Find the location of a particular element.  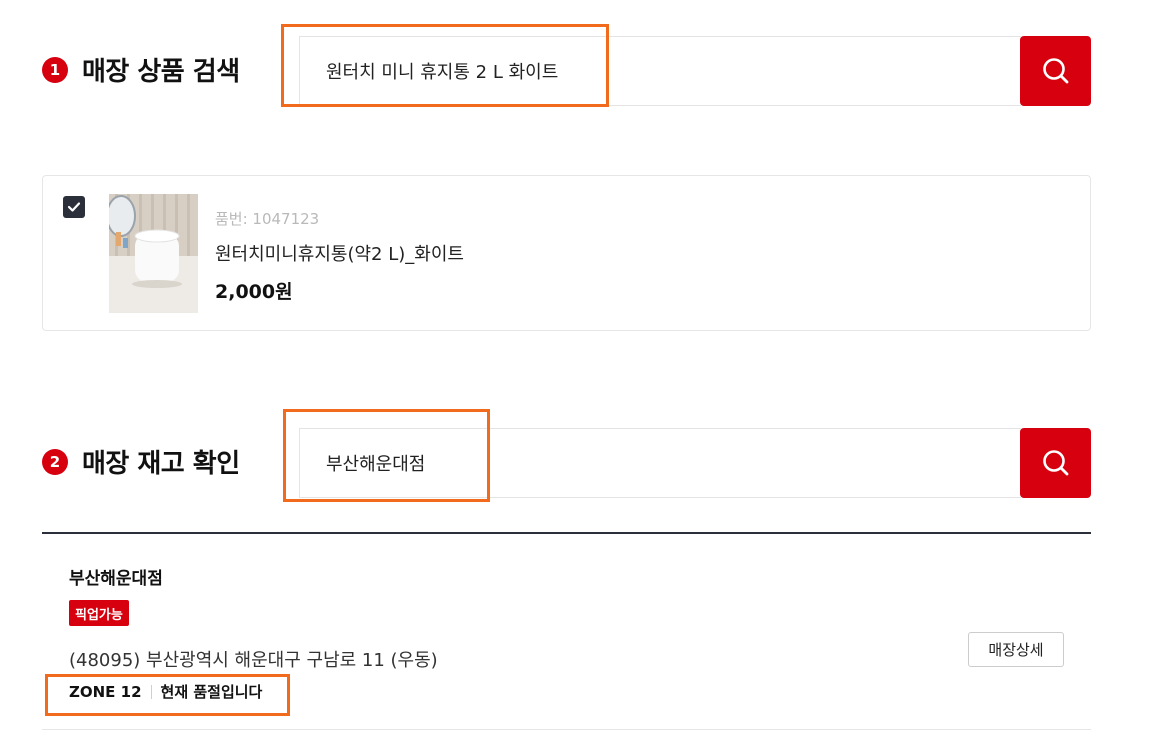

store-detail-button: 매장상세 is located at coordinates (1016, 649).